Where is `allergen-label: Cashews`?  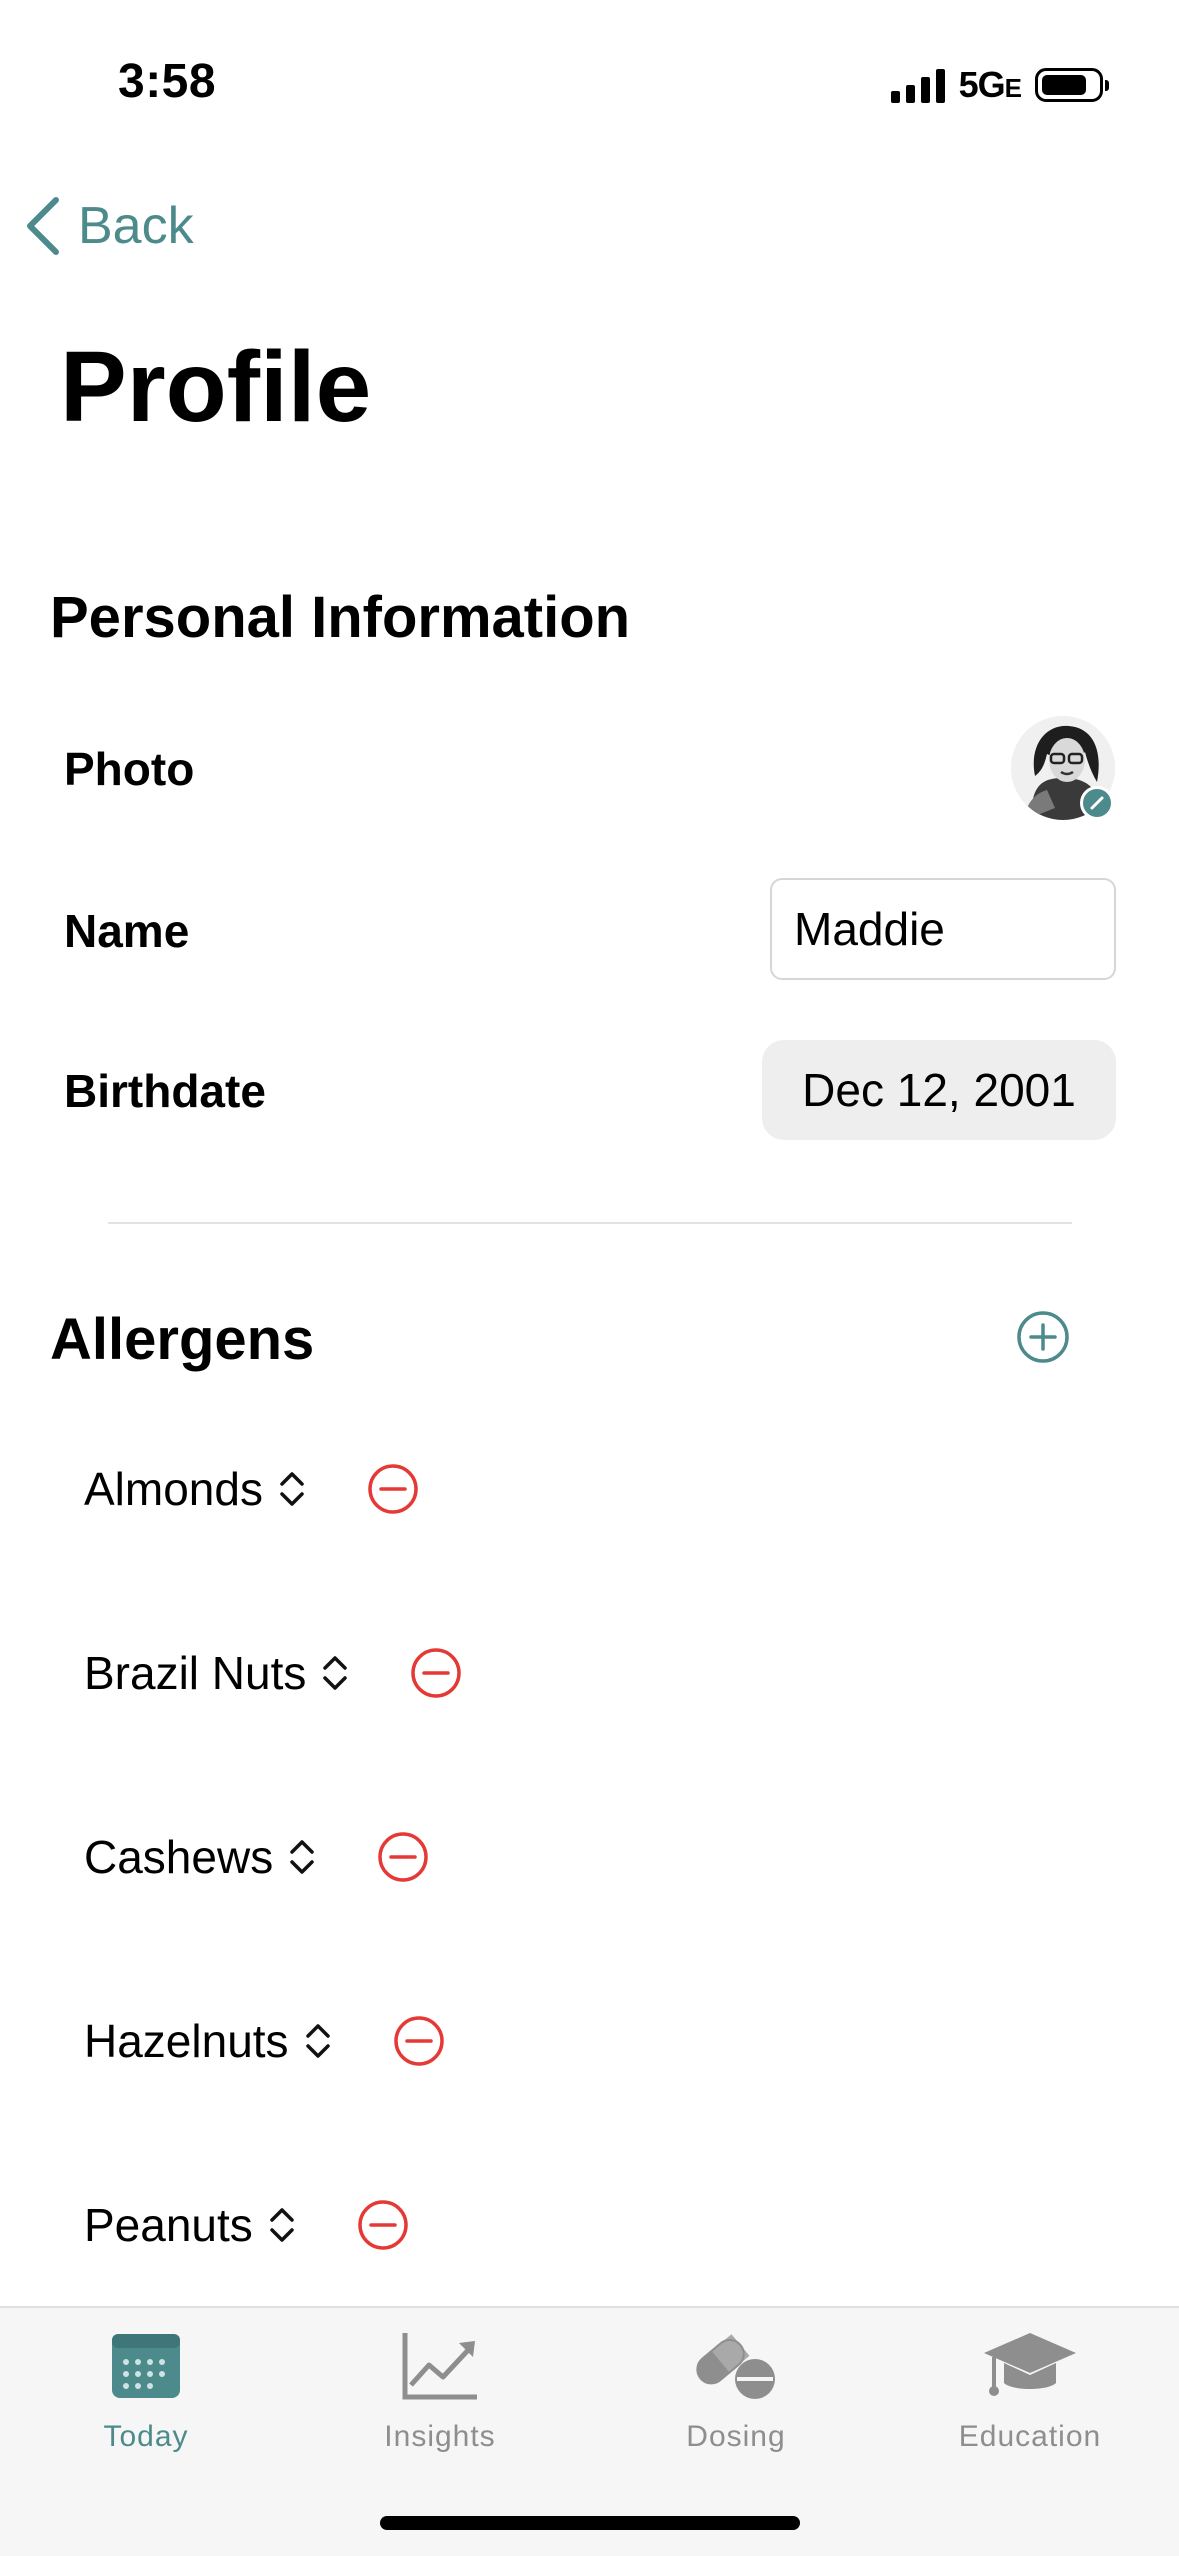
allergen-label: Cashews is located at coordinates (179, 1857).